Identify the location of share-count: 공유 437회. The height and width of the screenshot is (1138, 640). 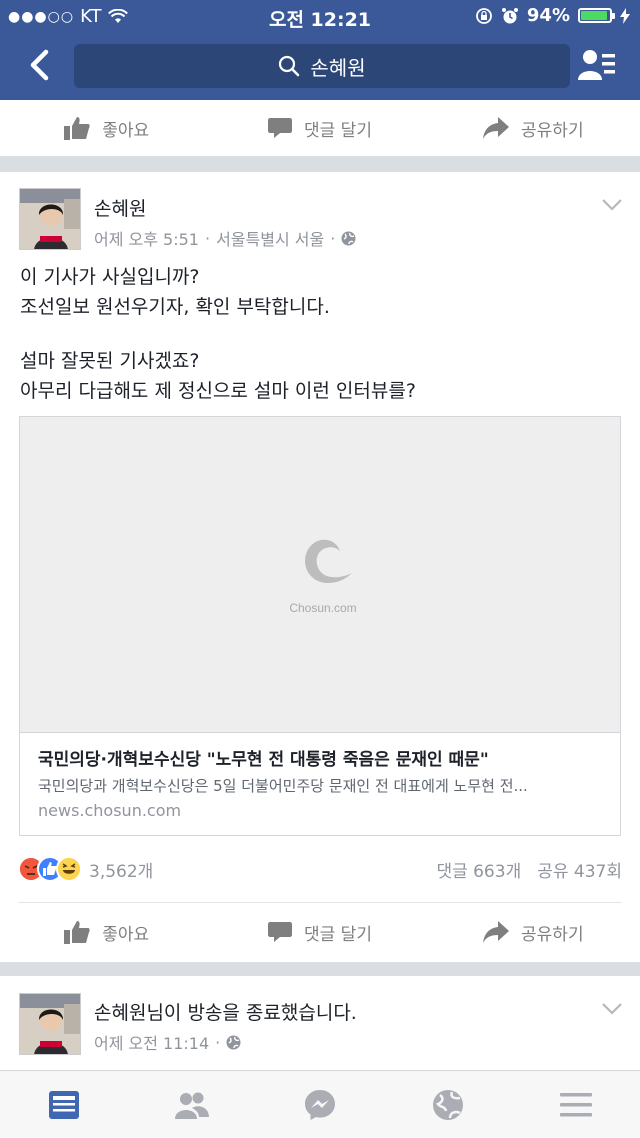
(579, 869).